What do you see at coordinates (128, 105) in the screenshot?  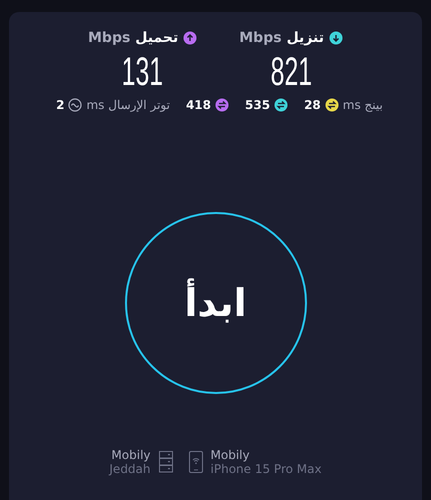 I see `metric-label: توتر الإرسال ms` at bounding box center [128, 105].